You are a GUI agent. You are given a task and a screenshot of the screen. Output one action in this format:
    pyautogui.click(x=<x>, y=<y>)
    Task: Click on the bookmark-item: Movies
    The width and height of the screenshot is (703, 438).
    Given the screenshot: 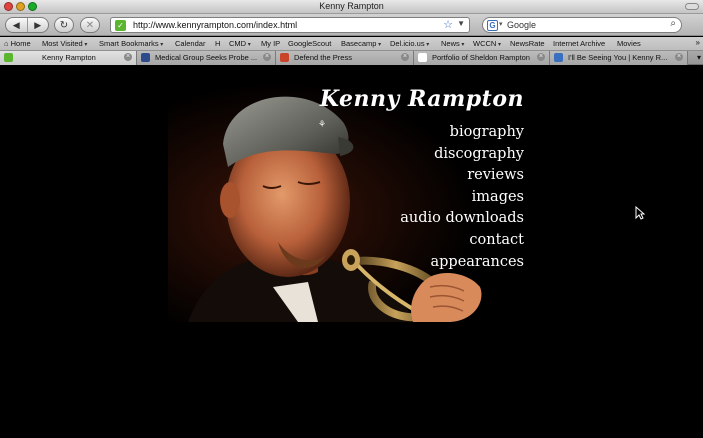 What is the action you would take?
    pyautogui.click(x=629, y=43)
    